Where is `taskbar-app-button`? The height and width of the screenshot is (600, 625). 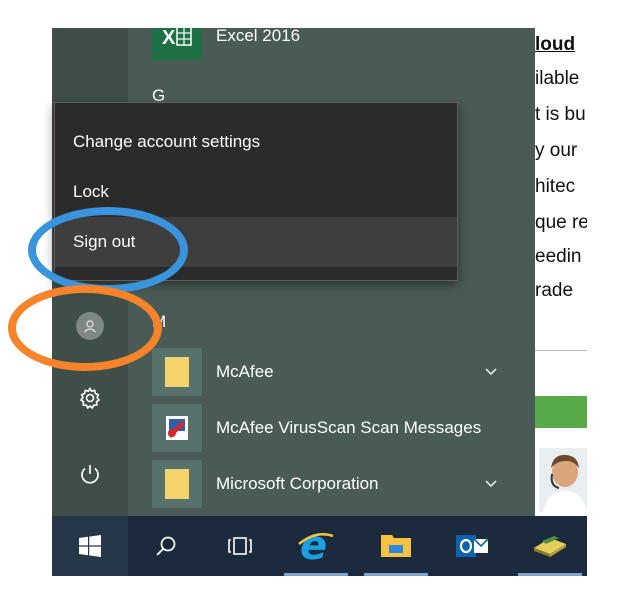
taskbar-app-button is located at coordinates (550, 546).